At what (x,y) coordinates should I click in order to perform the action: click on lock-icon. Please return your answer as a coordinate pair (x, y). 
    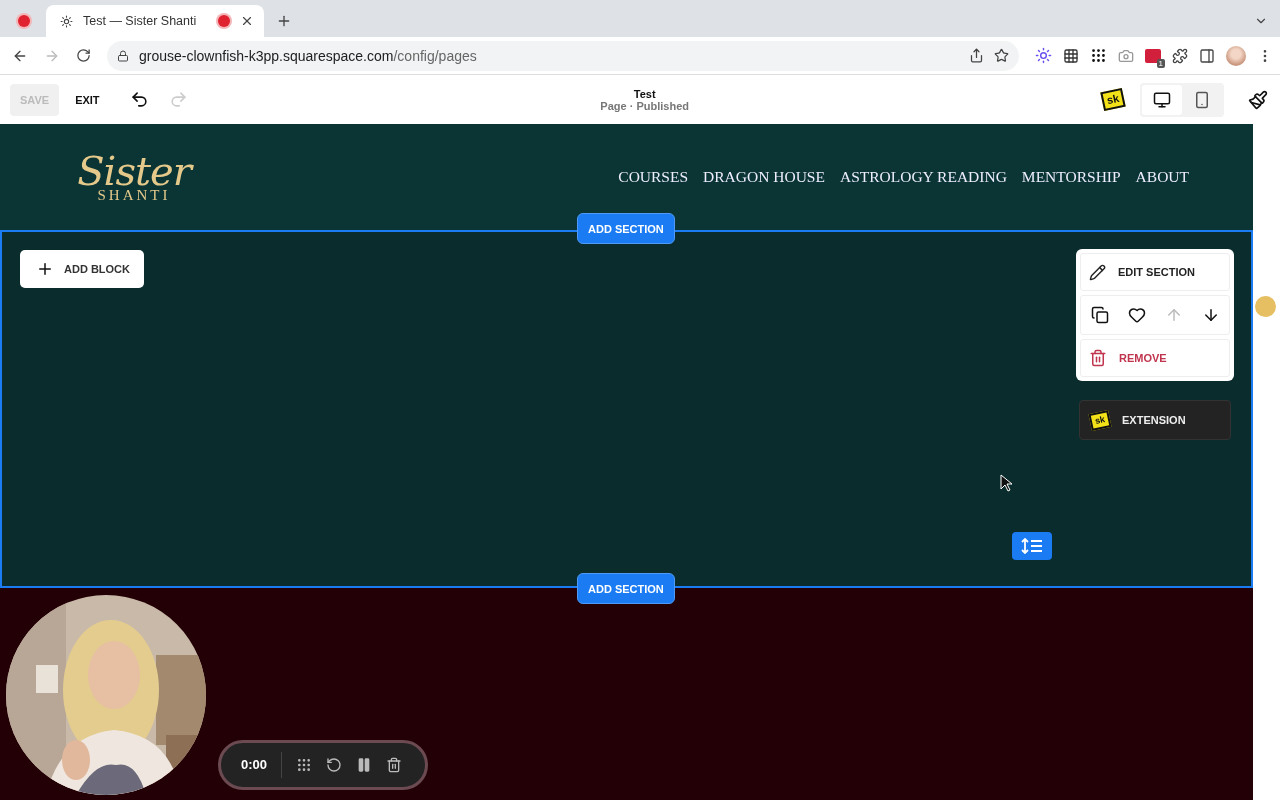
    Looking at the image, I should click on (123, 55).